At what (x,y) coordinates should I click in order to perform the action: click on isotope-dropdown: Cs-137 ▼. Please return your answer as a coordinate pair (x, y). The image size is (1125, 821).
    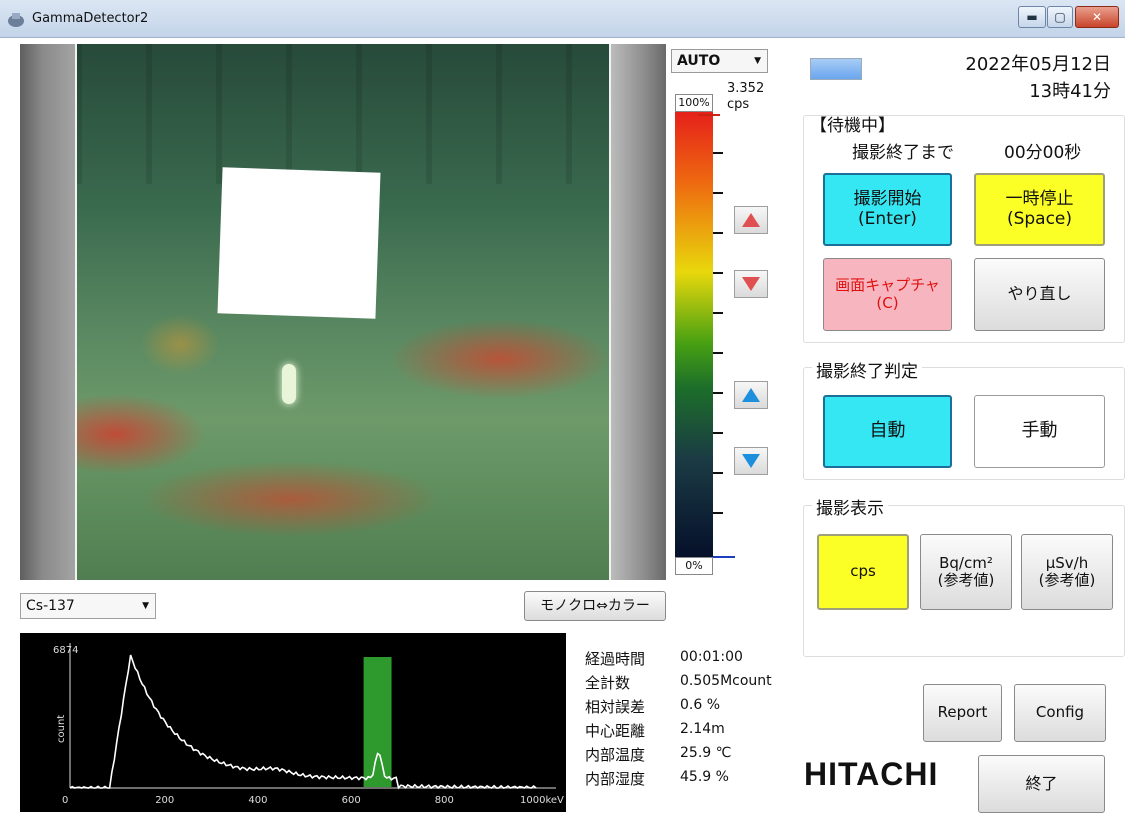
    Looking at the image, I should click on (88, 606).